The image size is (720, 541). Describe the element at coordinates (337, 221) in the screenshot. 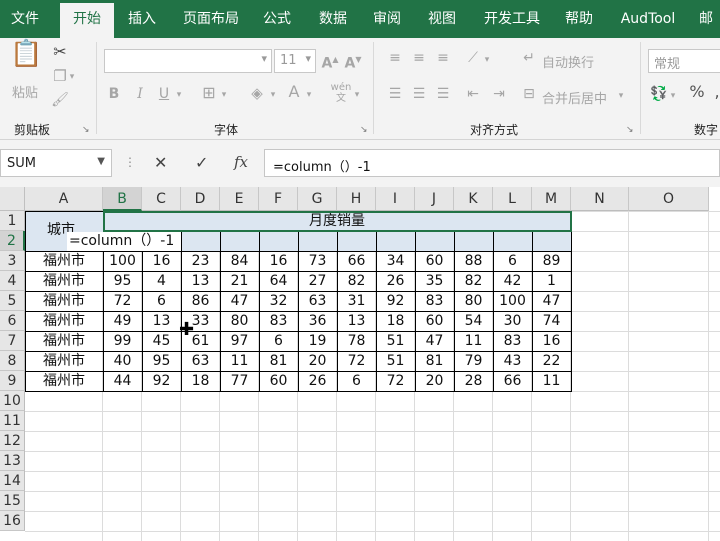

I see `cell-header-monthly-sales: 月度销量` at that location.